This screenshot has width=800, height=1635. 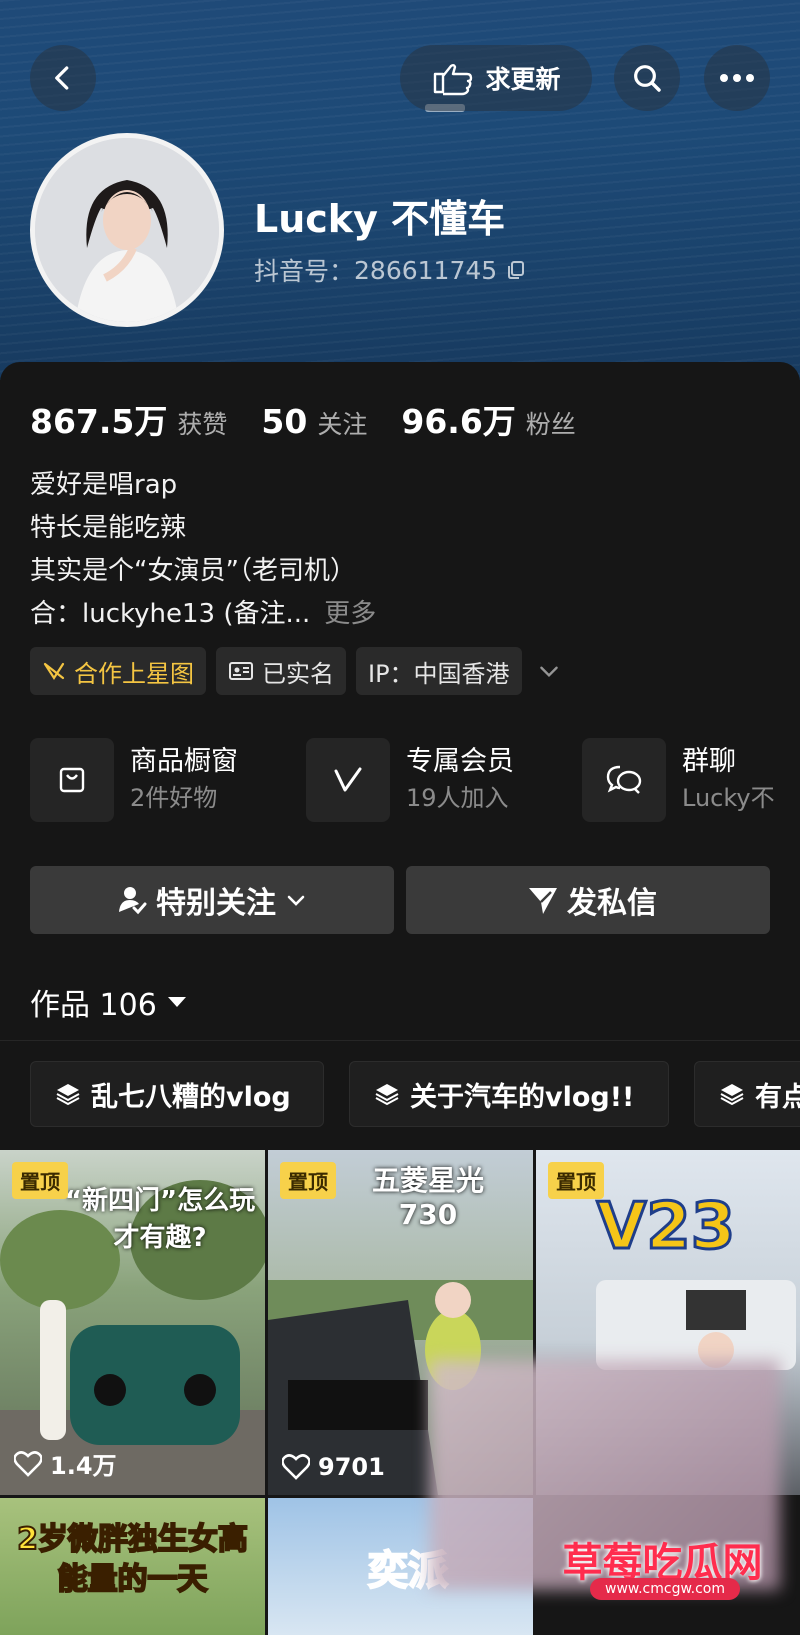 What do you see at coordinates (410, 780) in the screenshot?
I see `membership-entry: 专属会员 19人加入` at bounding box center [410, 780].